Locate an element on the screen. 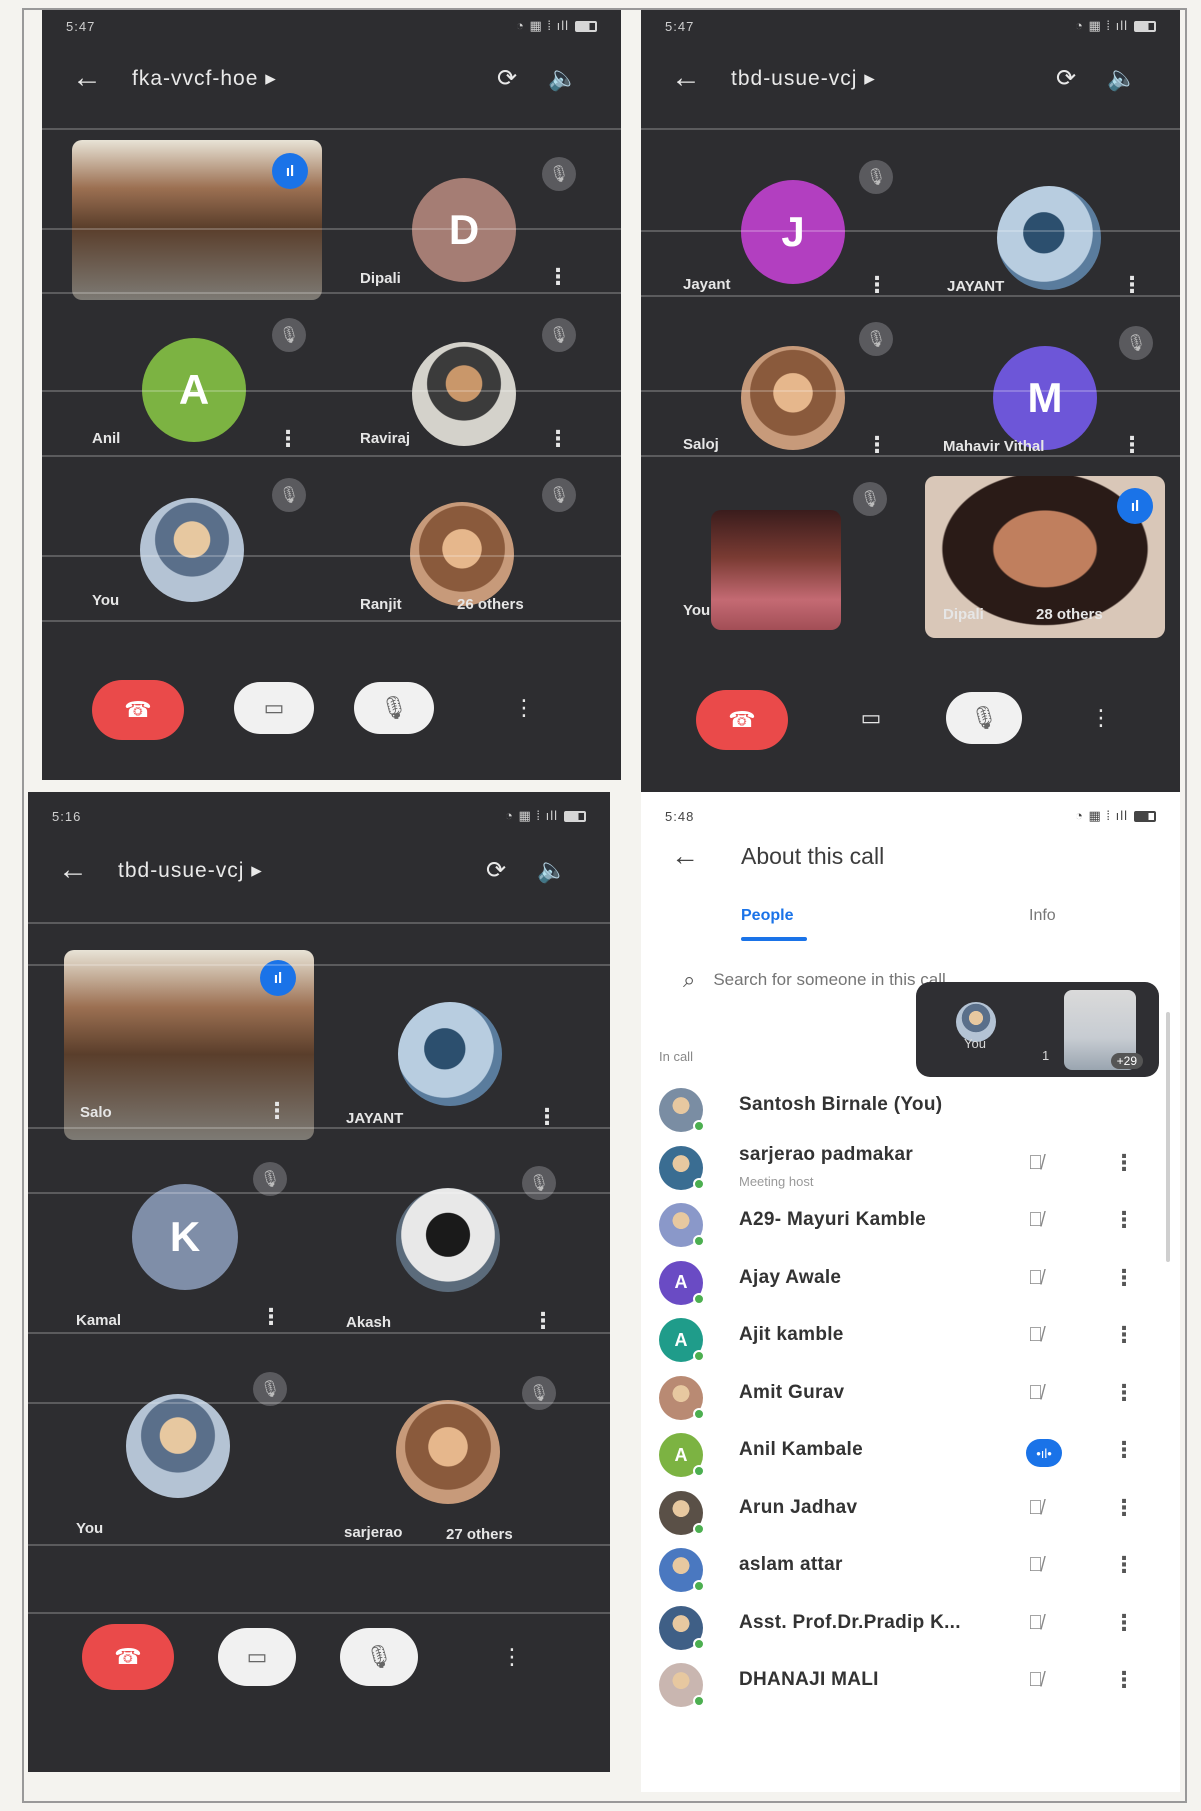 This screenshot has width=1201, height=1811. tab-info: Info is located at coordinates (1042, 916).